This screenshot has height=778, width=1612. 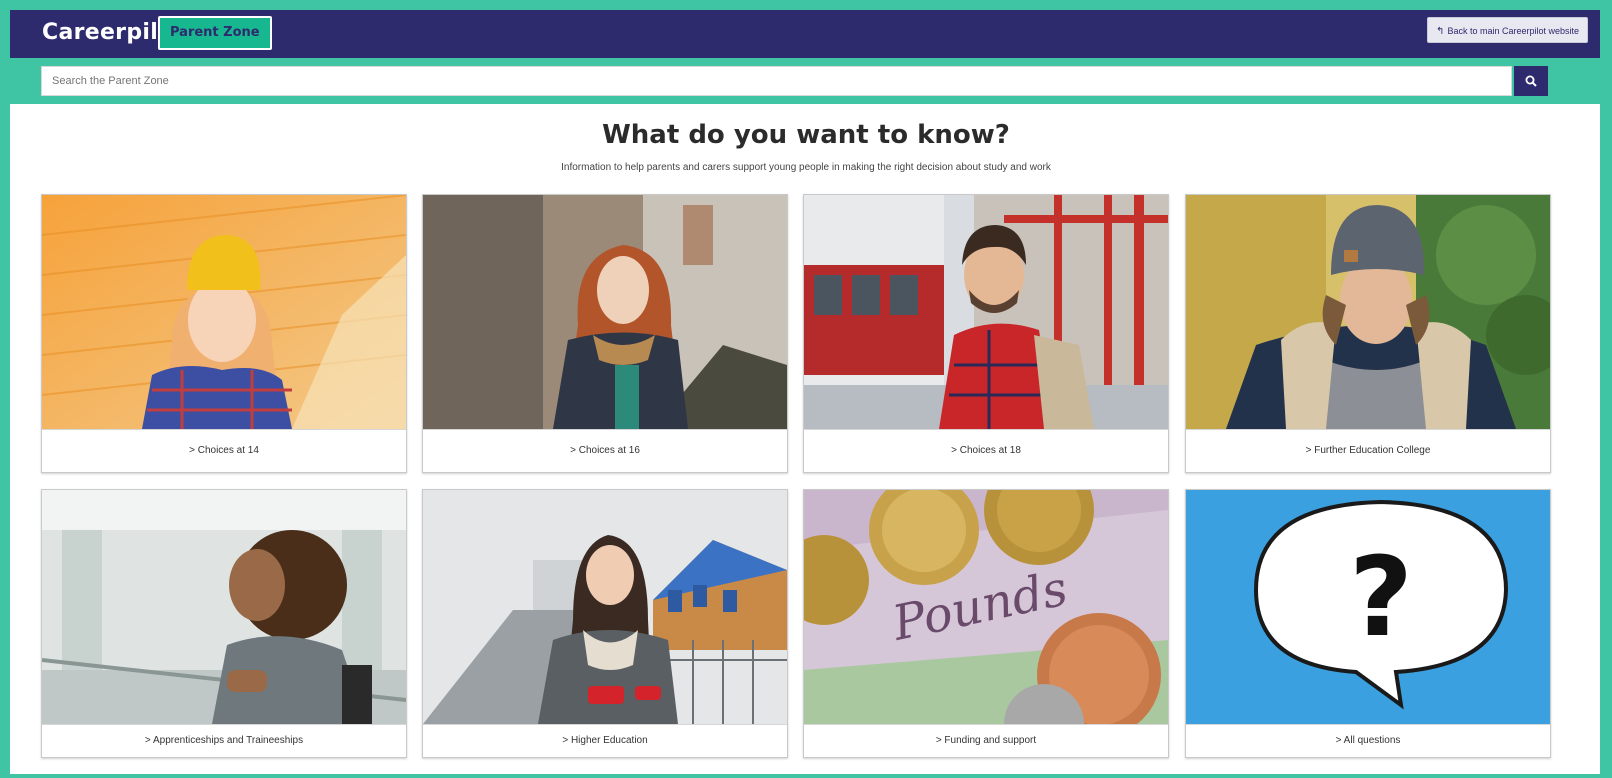 What do you see at coordinates (215, 33) in the screenshot?
I see `parent-zone-badge: Parent Zone` at bounding box center [215, 33].